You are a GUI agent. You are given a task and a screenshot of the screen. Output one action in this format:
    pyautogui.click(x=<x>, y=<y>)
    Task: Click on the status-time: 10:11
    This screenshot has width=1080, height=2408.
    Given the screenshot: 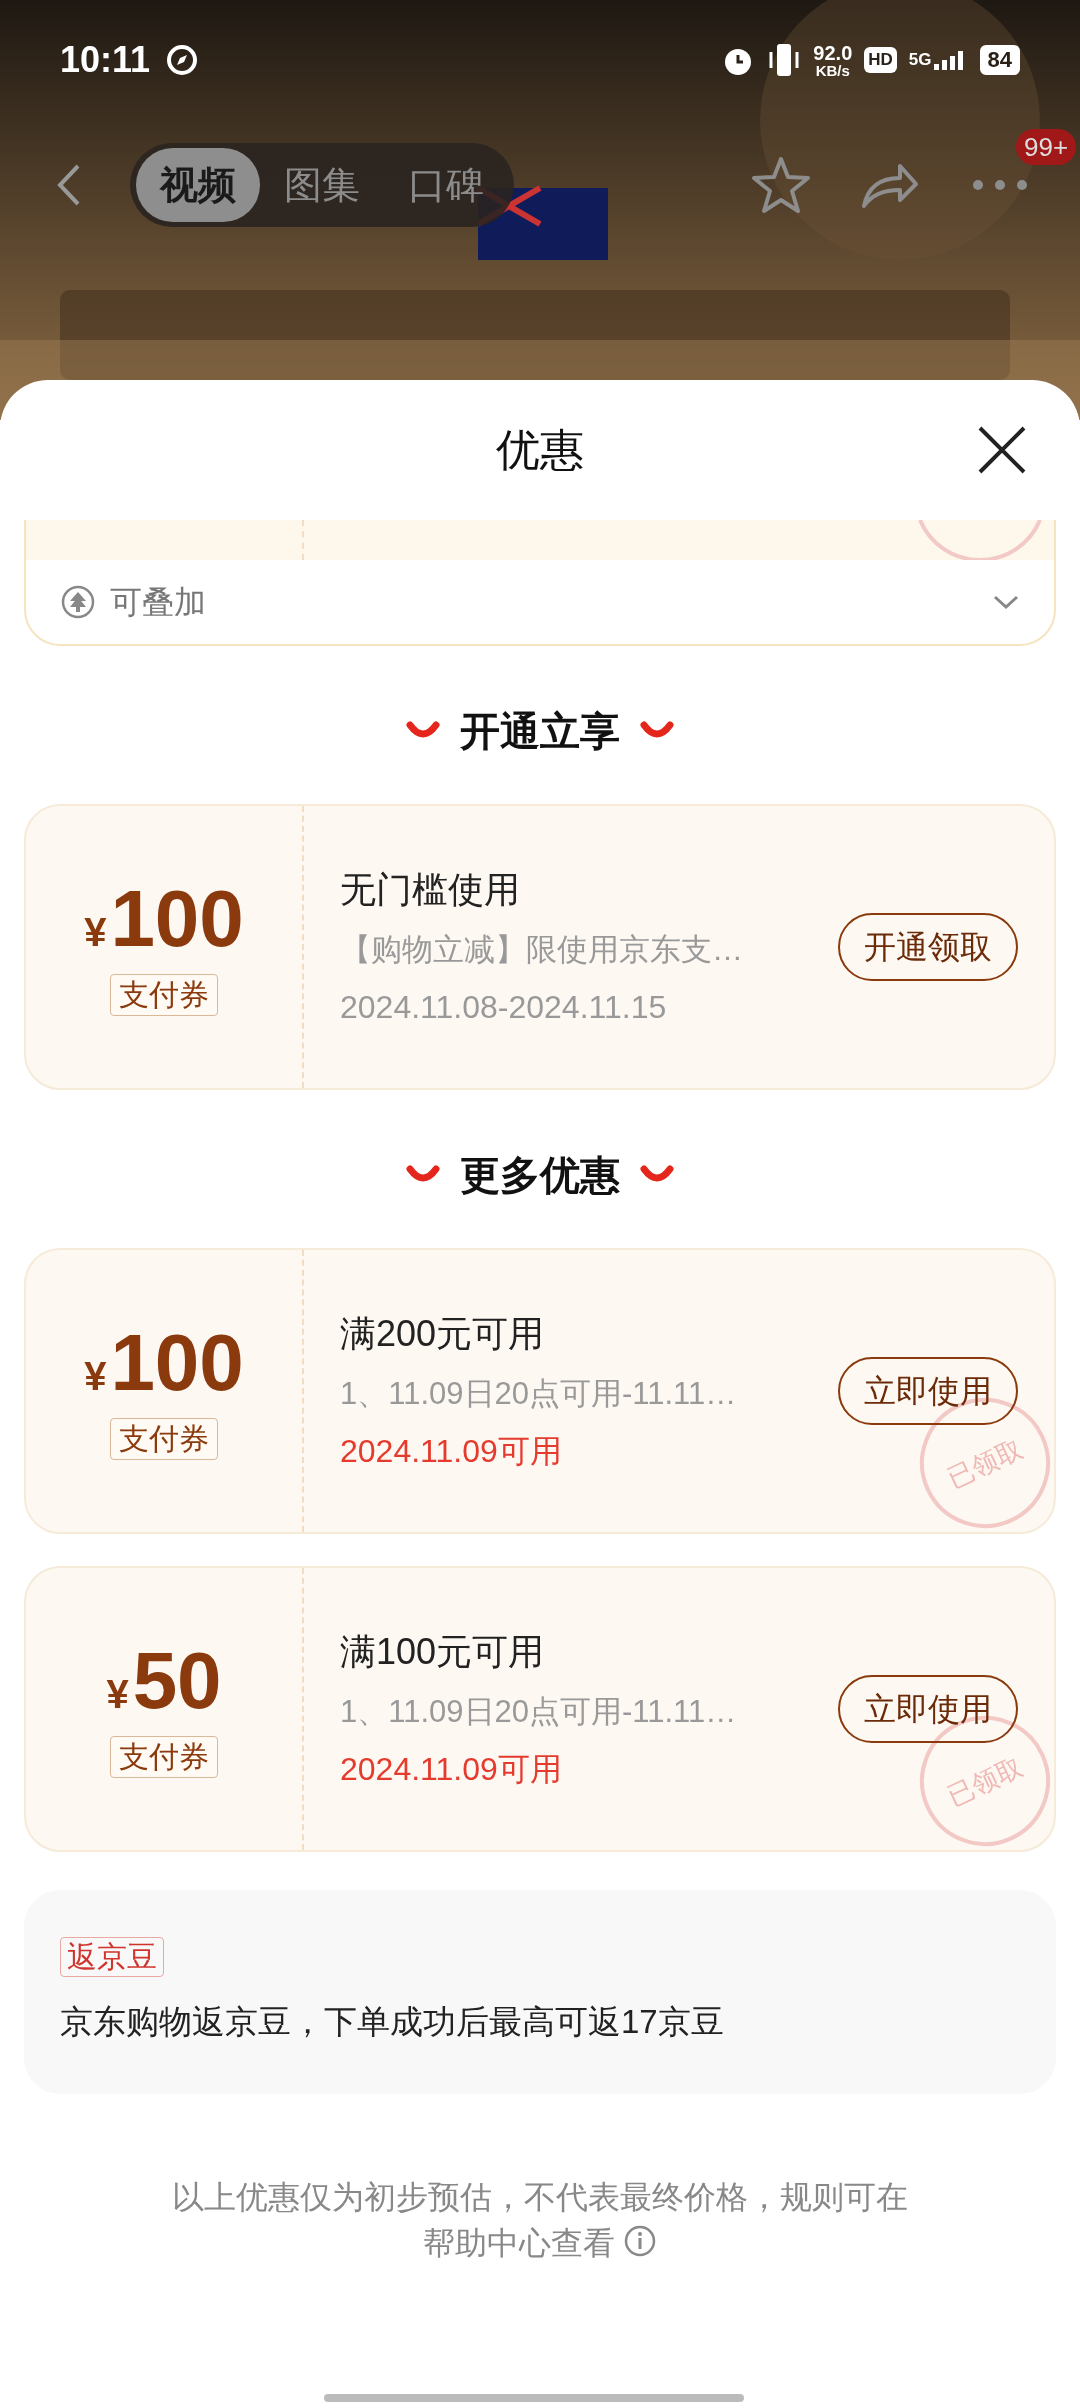 What is the action you would take?
    pyautogui.click(x=105, y=60)
    